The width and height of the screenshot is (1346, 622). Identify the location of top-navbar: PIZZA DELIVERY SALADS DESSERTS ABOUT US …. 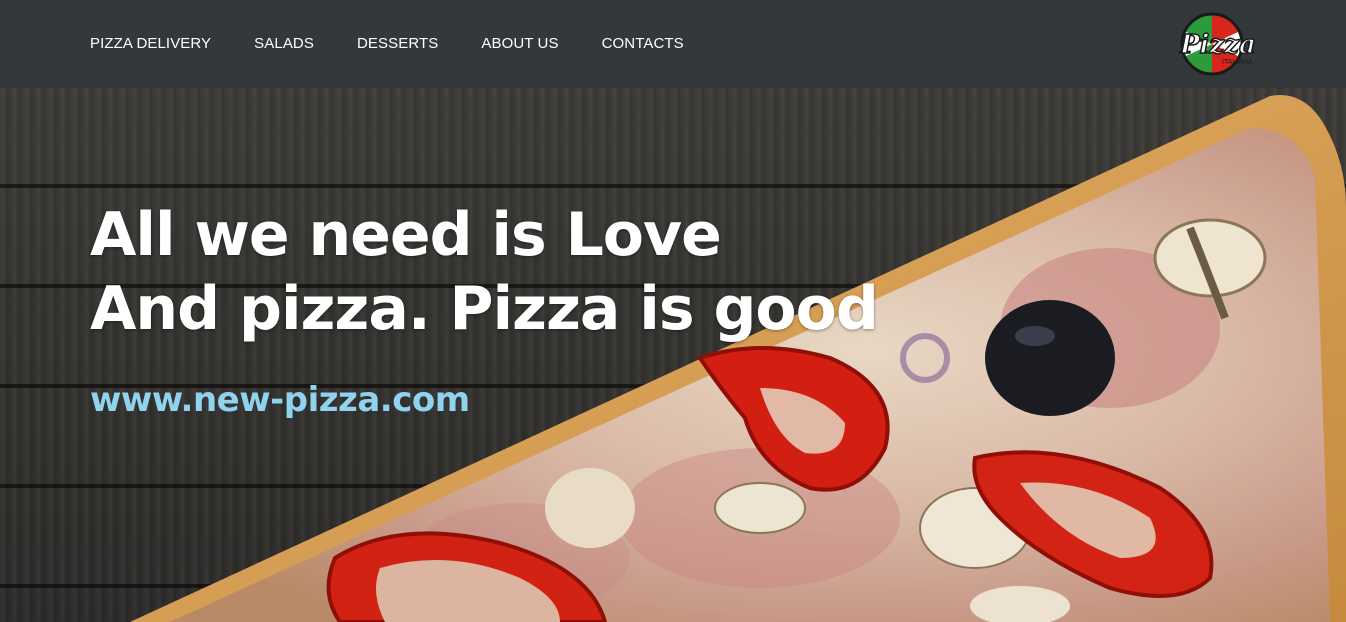
(673, 44).